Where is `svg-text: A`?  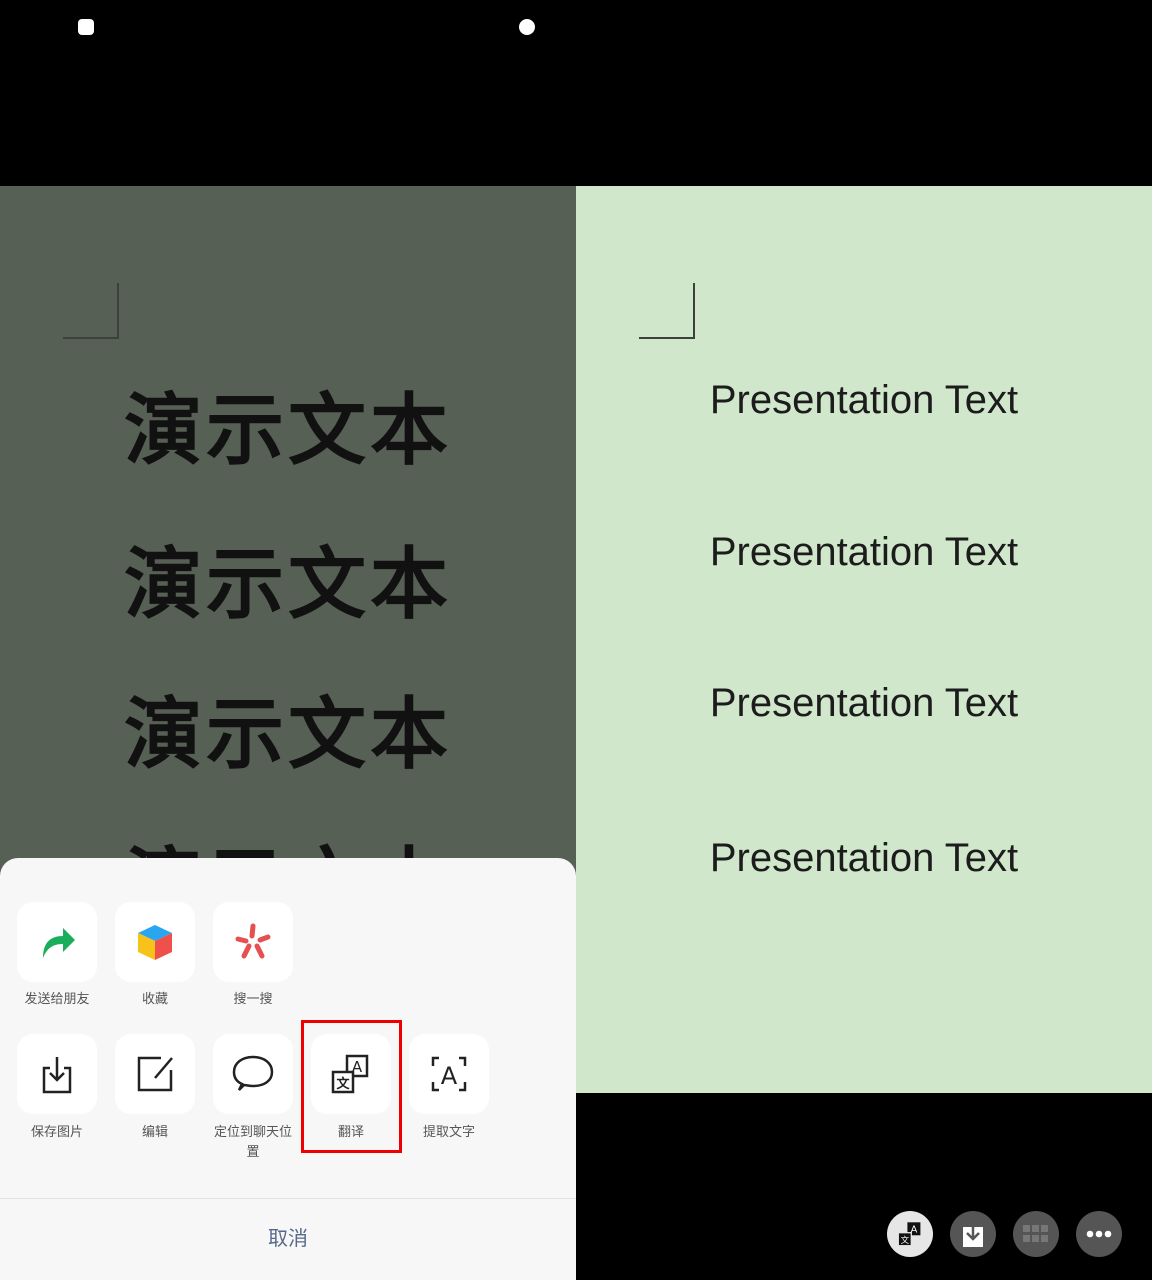 svg-text: A is located at coordinates (449, 1076).